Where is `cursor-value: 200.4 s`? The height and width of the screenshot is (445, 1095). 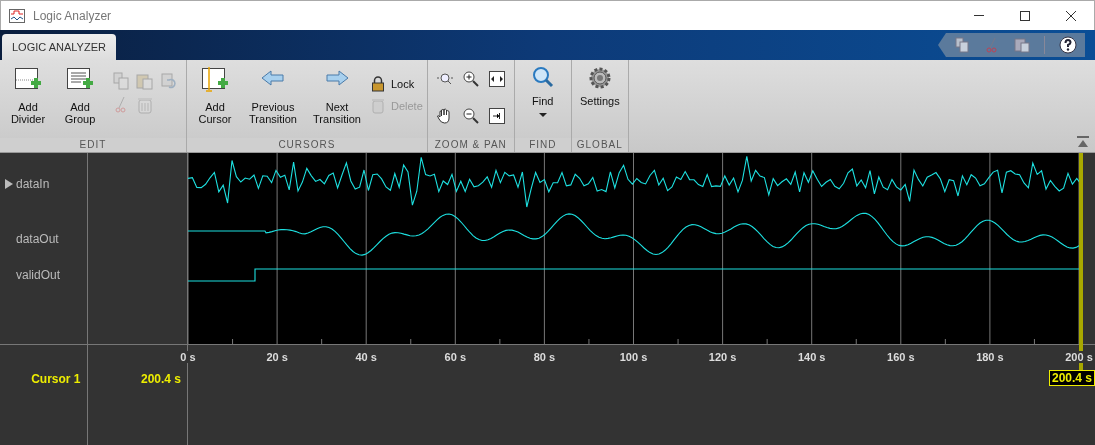 cursor-value: 200.4 s is located at coordinates (160, 379).